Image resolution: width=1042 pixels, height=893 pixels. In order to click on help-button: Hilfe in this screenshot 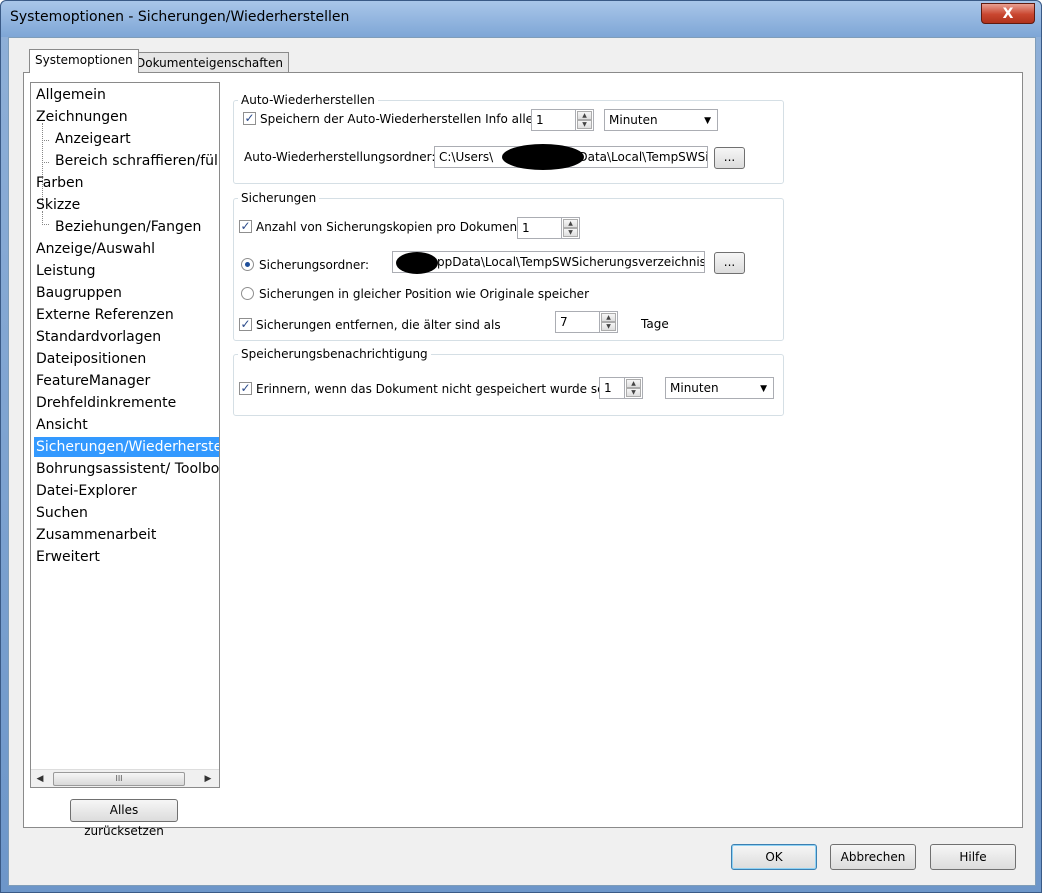, I will do `click(973, 857)`.